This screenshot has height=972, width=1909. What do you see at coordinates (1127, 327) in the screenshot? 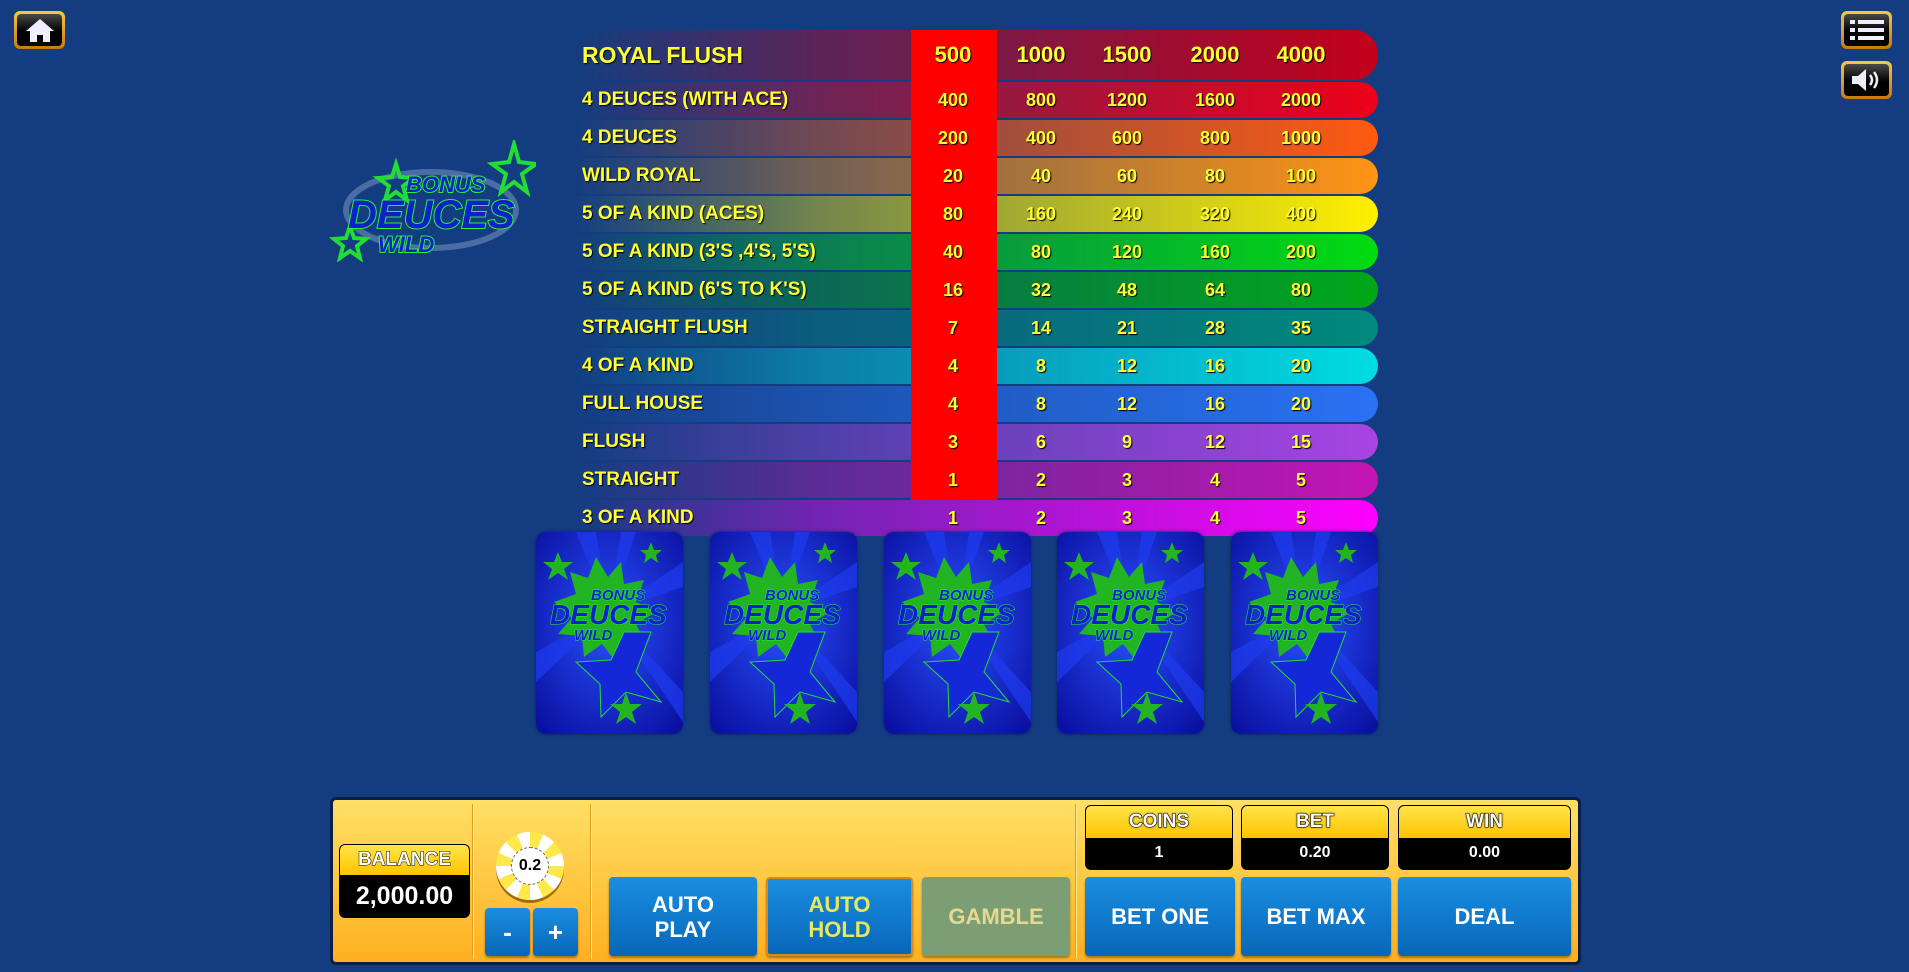
I see `payout-value: 21` at bounding box center [1127, 327].